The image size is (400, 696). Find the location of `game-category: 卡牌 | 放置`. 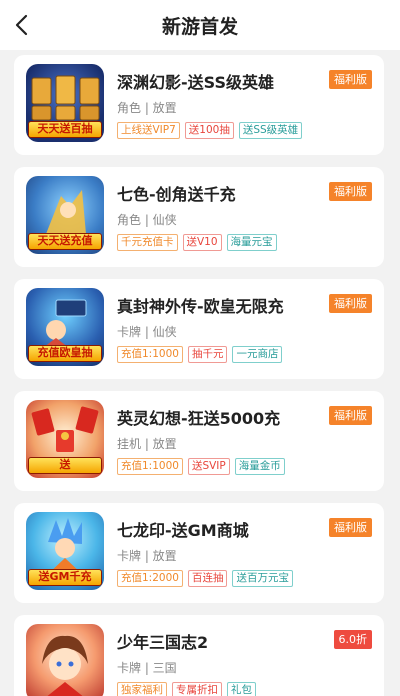

game-category: 卡牌 | 放置 is located at coordinates (147, 556).